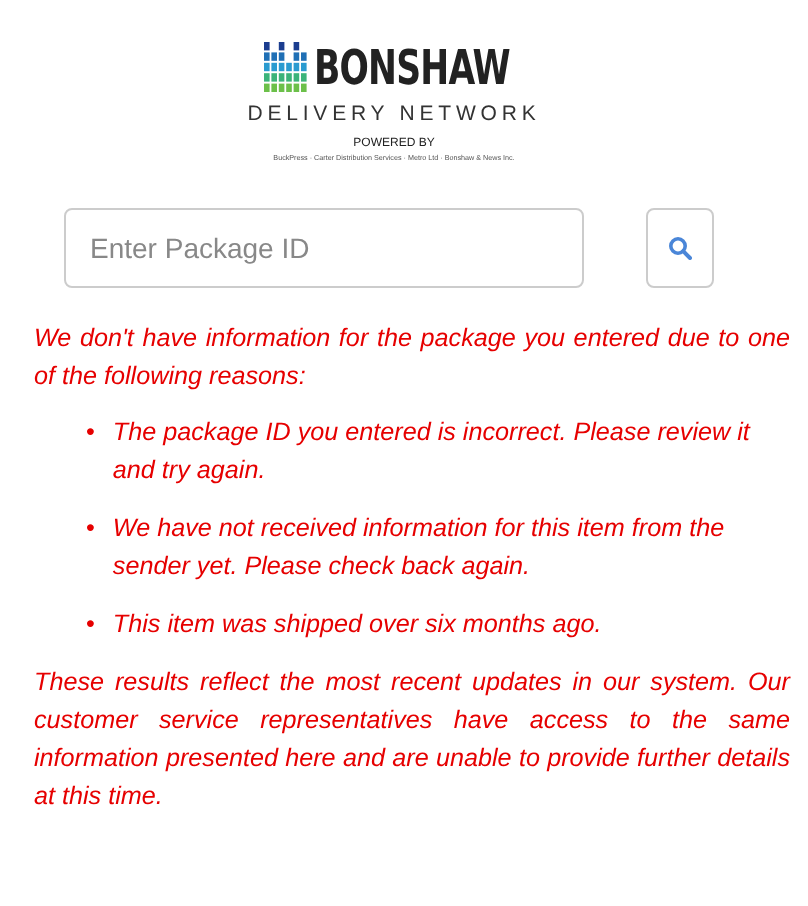 This screenshot has height=906, width=808. Describe the element at coordinates (412, 358) in the screenshot. I see `intro-text: We don't have information for the package you entered due to one of the following reasons:` at that location.